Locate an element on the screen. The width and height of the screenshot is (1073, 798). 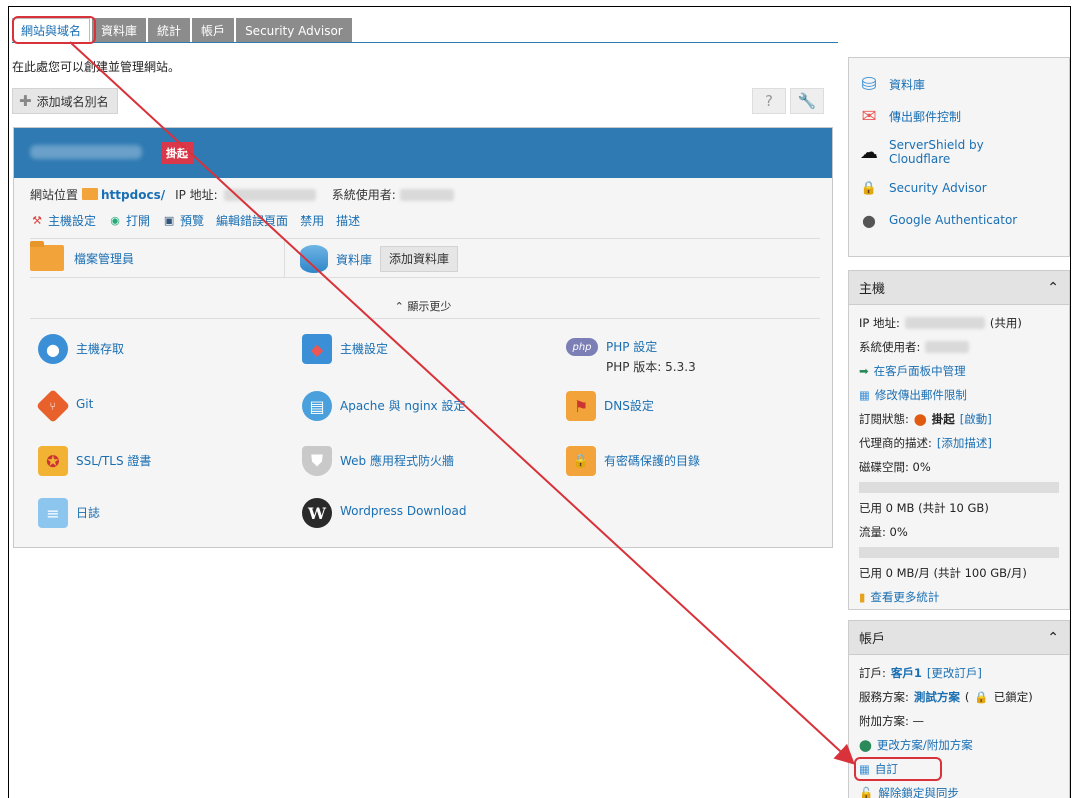
locked-folder-icon: 🔒 is located at coordinates (581, 461).